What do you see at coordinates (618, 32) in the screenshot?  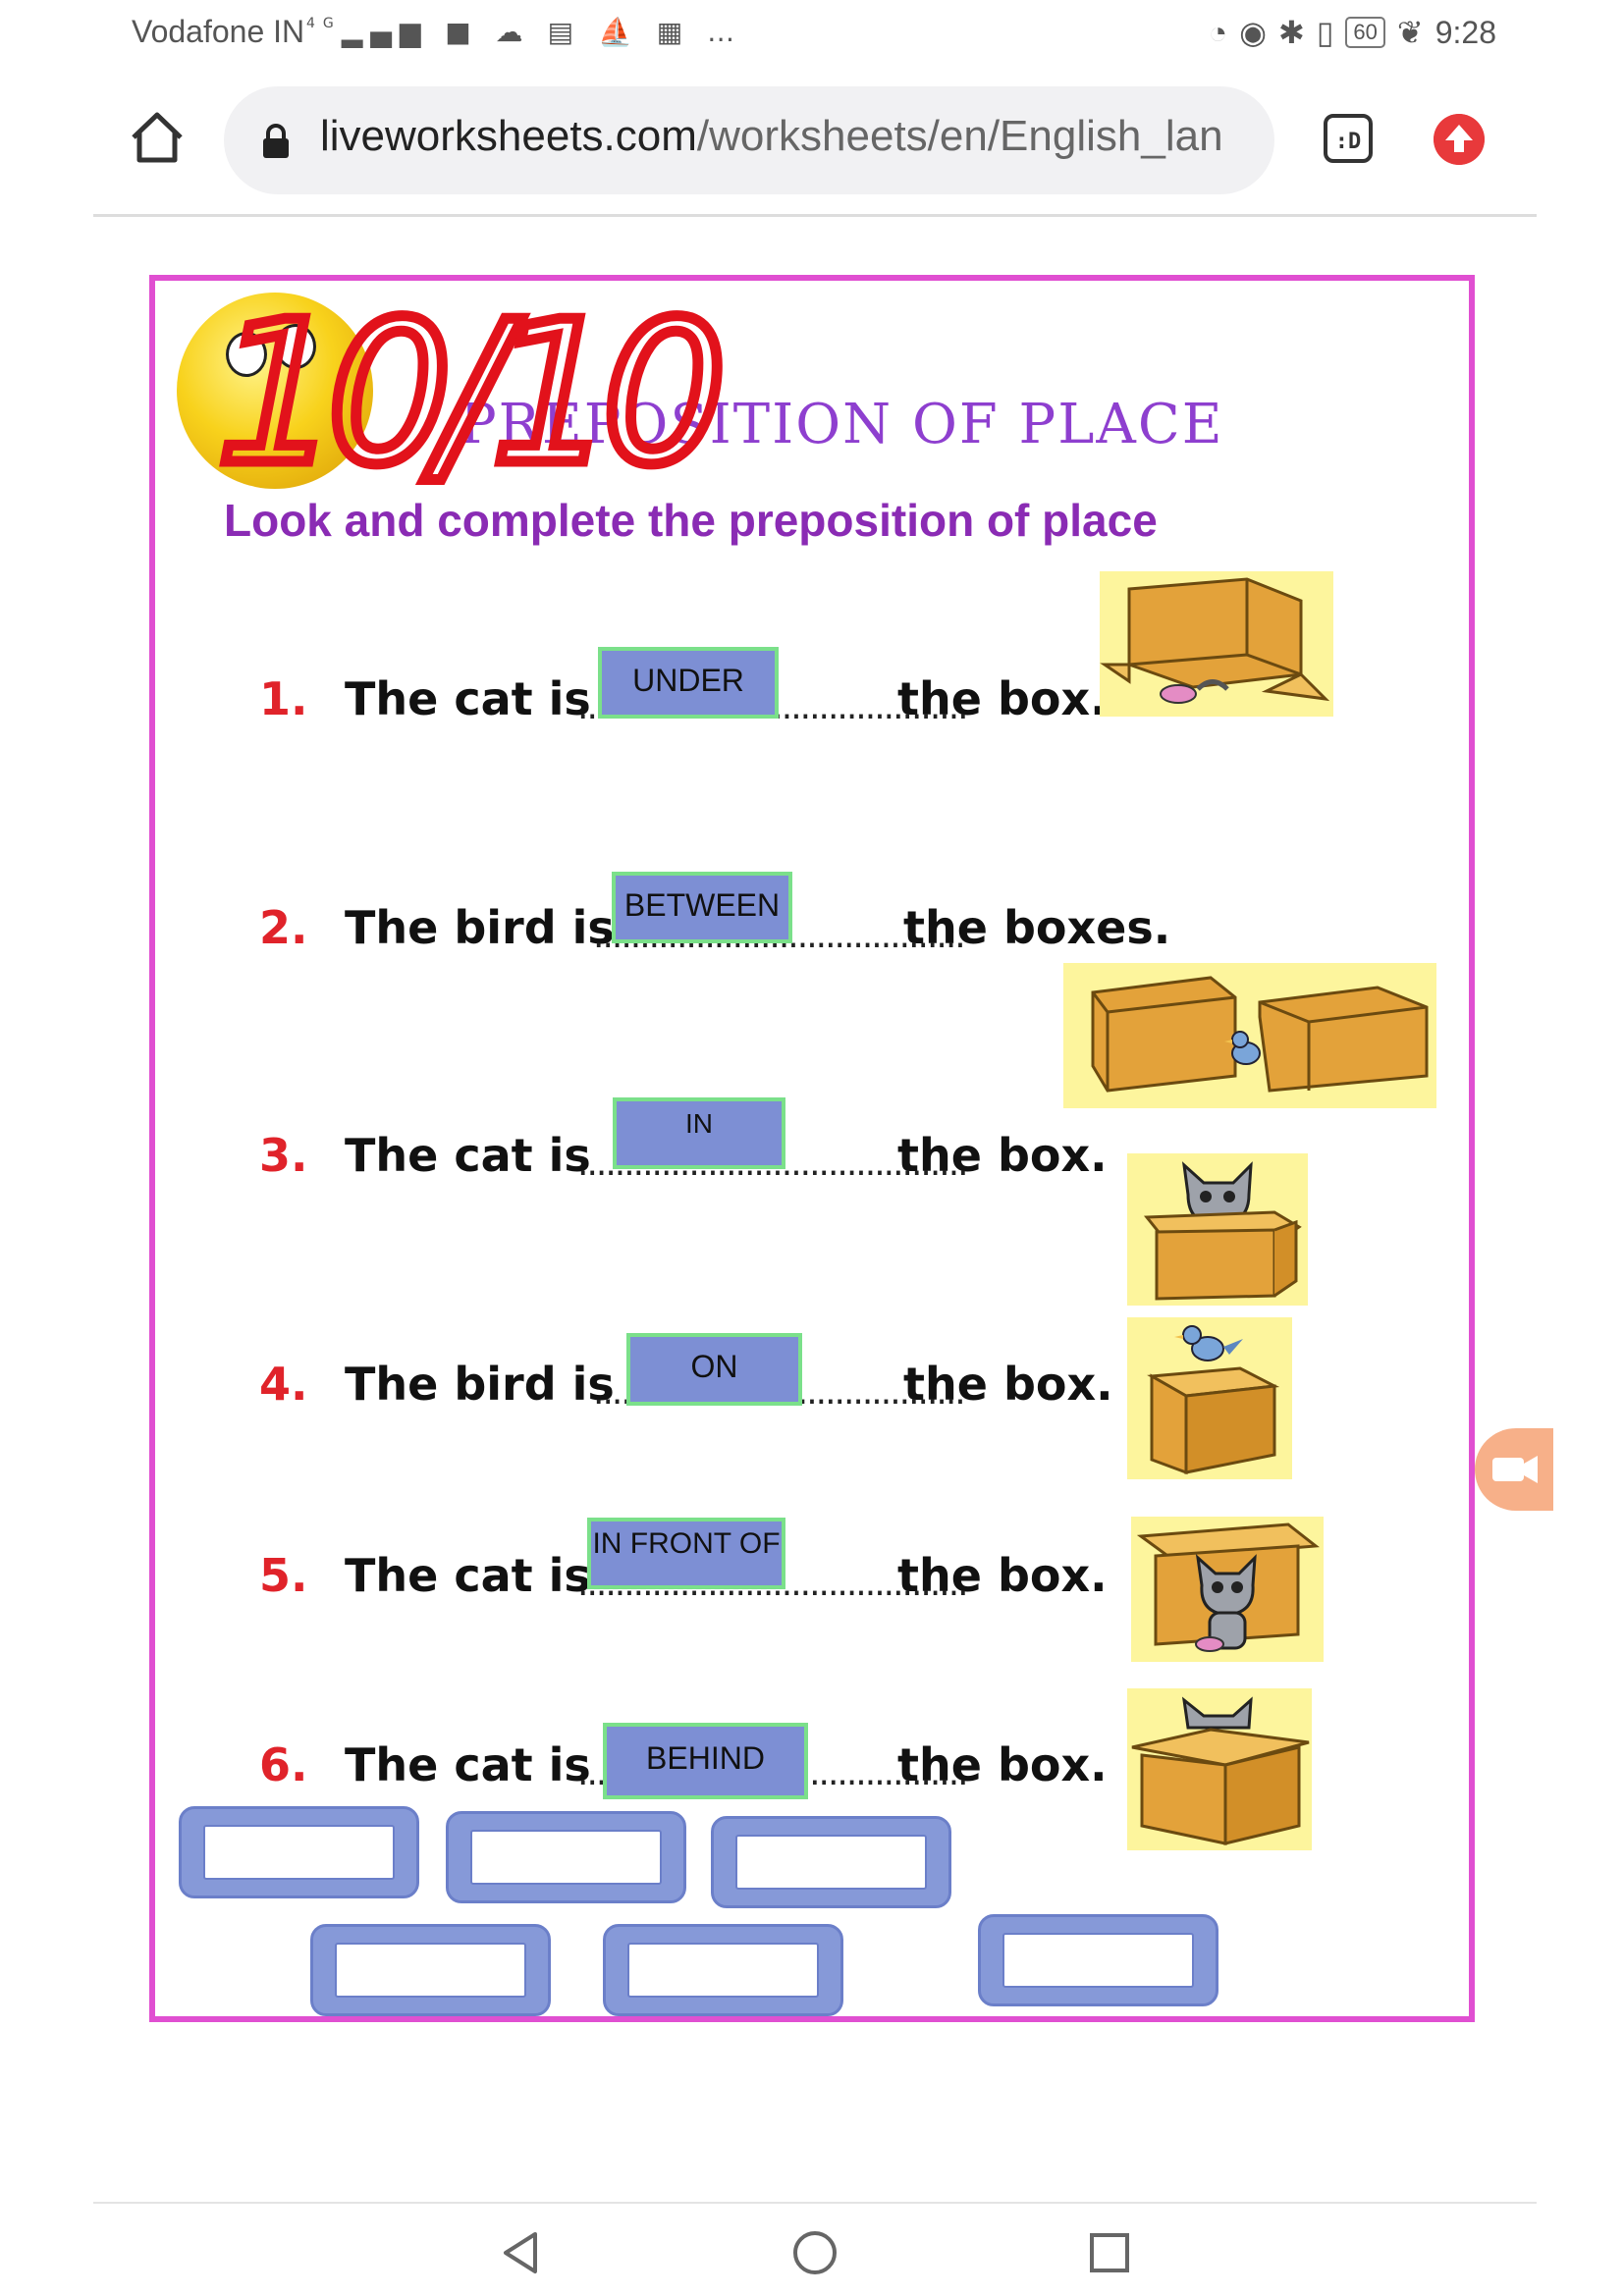 I see `boat-icon: ⛵` at bounding box center [618, 32].